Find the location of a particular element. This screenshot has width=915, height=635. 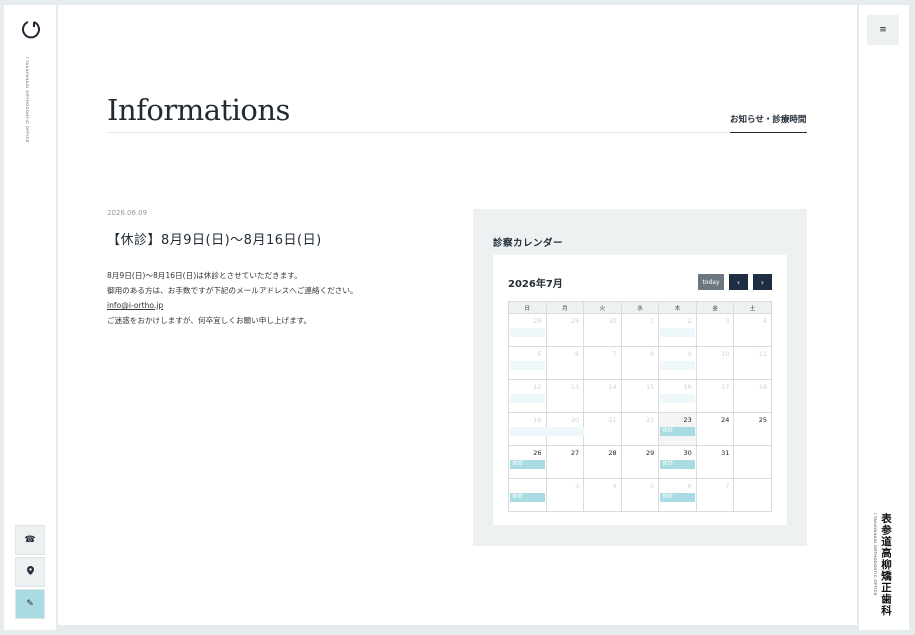

chevron-right-icon: › is located at coordinates (762, 282).